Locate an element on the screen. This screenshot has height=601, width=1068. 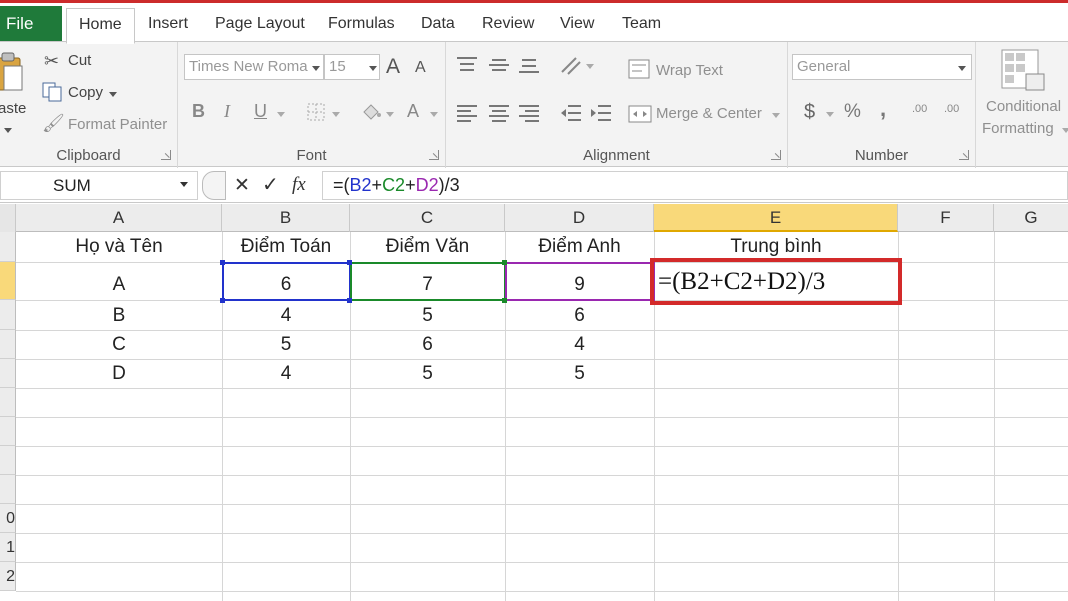
cell-c1: Điểm Văn is located at coordinates (427, 247).